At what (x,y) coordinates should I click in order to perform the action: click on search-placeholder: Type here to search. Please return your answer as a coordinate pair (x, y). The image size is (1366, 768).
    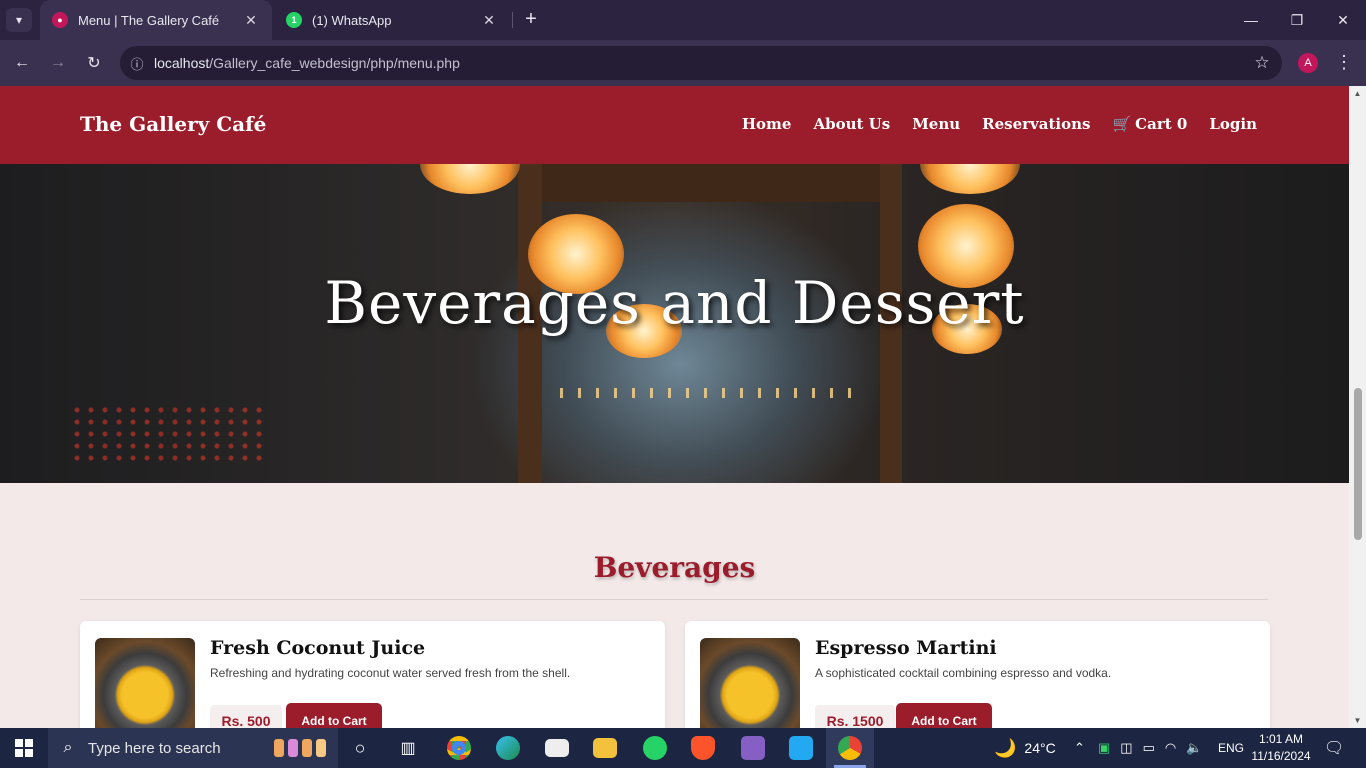
    Looking at the image, I should click on (154, 748).